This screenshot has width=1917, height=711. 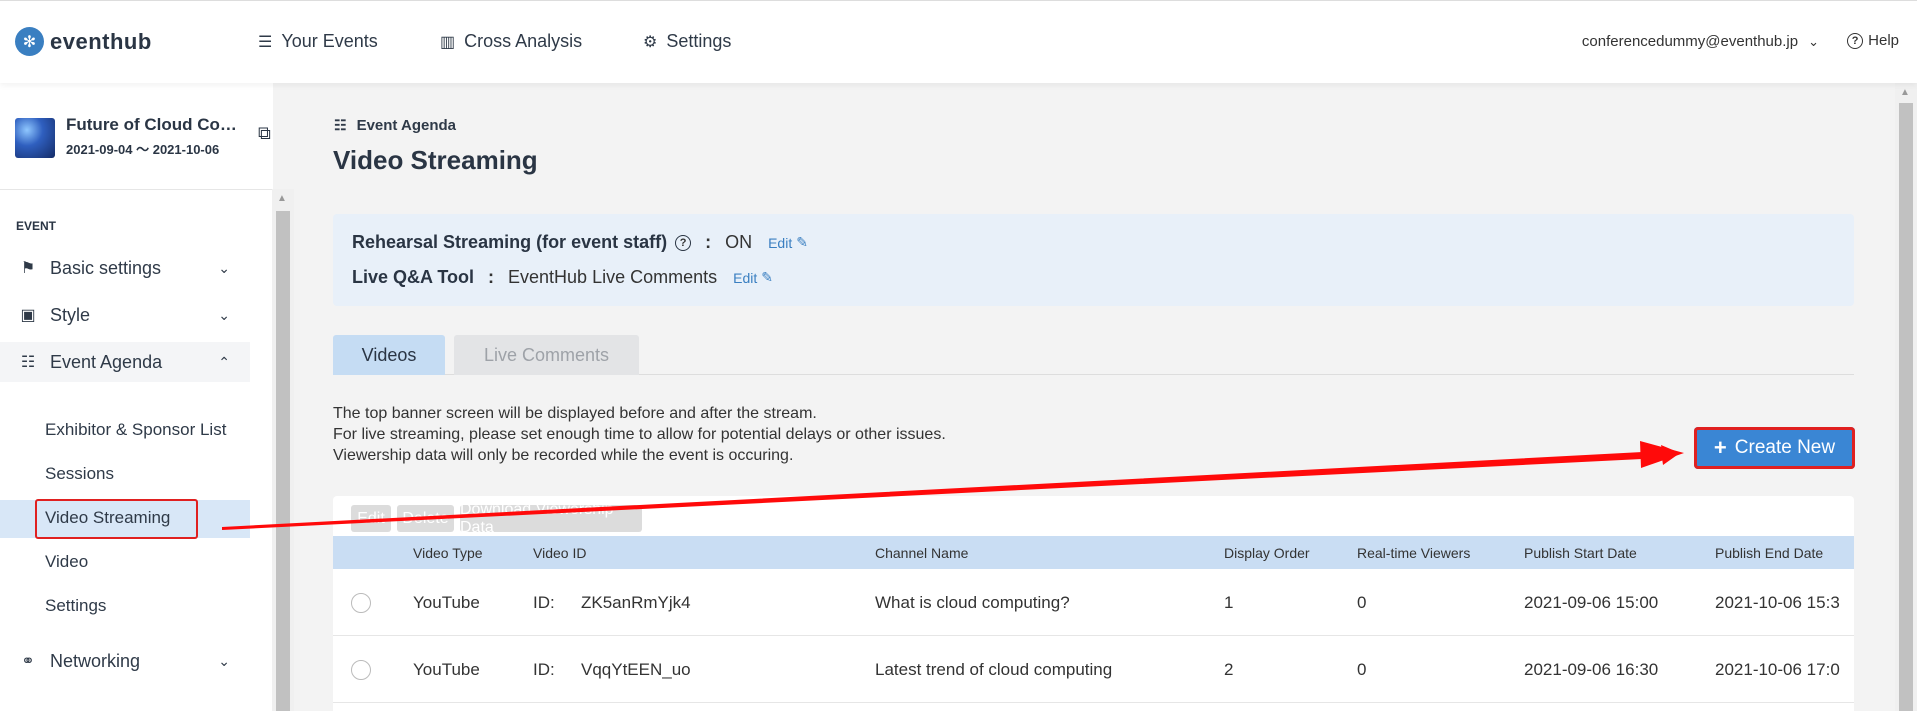 What do you see at coordinates (136, 189) in the screenshot?
I see `divider` at bounding box center [136, 189].